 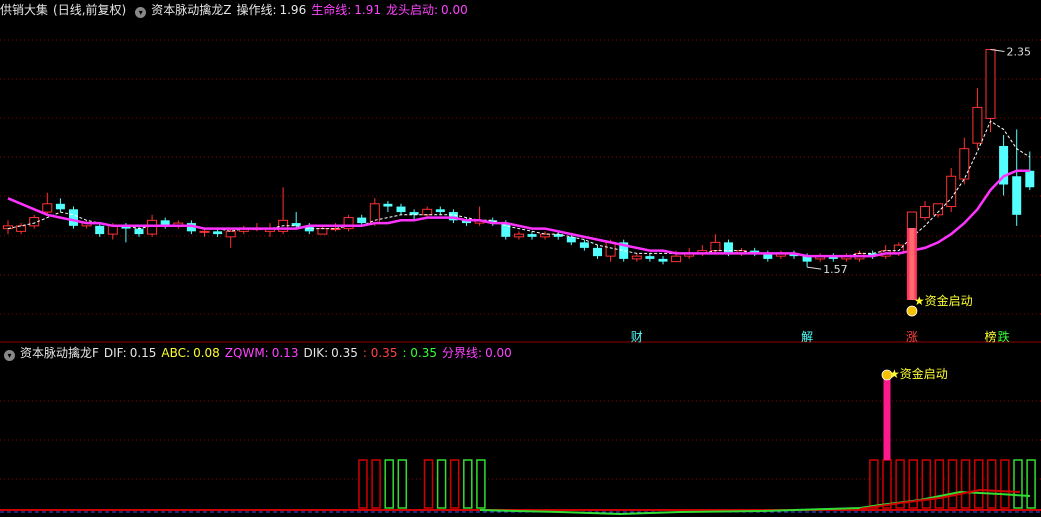 I want to click on sub-signal-label: ★资金启动, so click(x=918, y=373).